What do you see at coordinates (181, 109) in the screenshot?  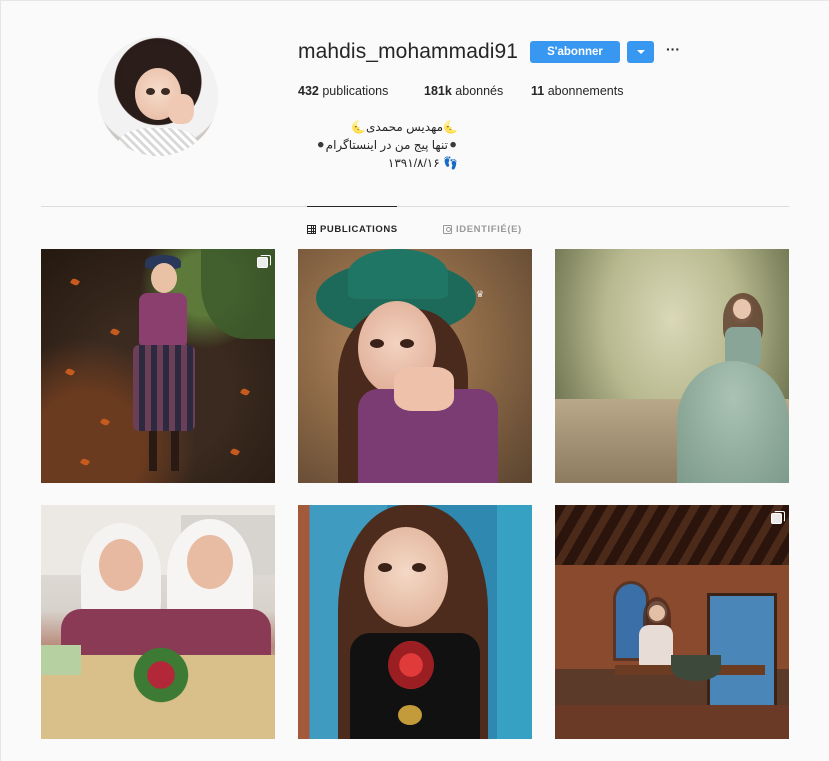 I see `avatar-hand` at bounding box center [181, 109].